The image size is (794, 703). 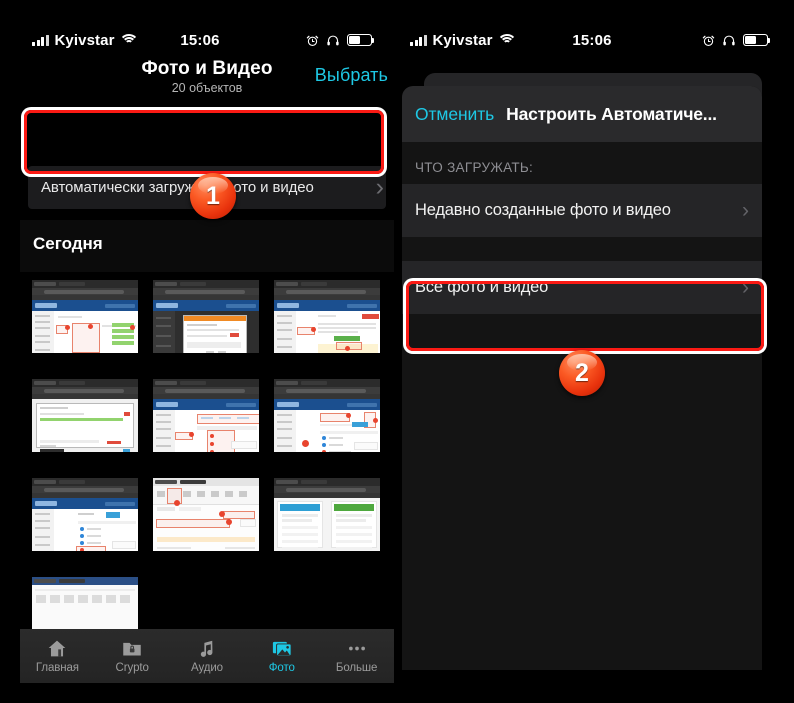 I want to click on left-nav-bar: Фото и Видео 20 объектов Выбрать, so click(x=207, y=80).